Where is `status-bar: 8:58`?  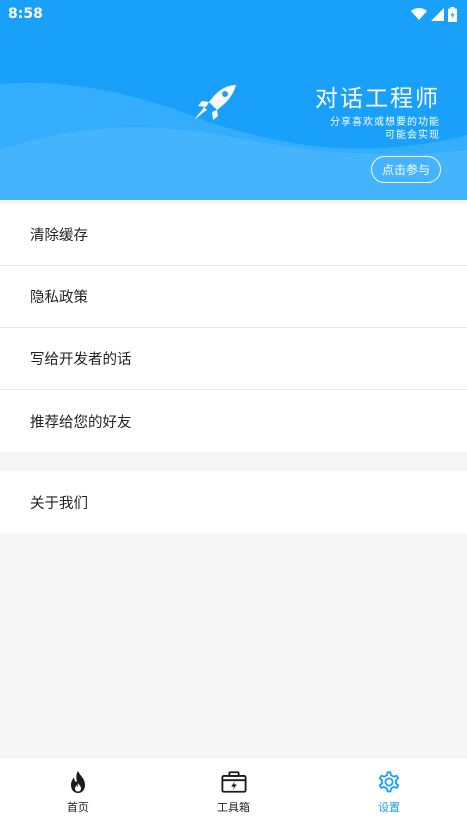 status-bar: 8:58 is located at coordinates (233, 14).